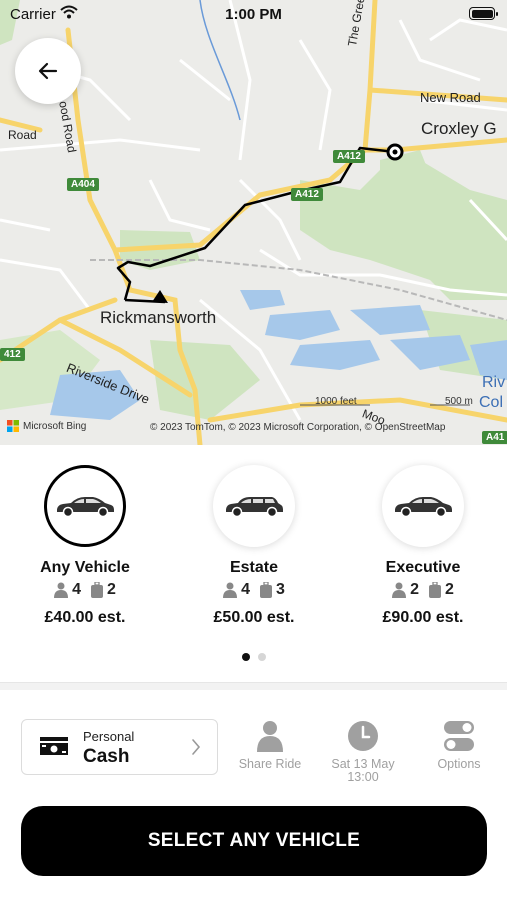  What do you see at coordinates (459, 401) in the screenshot?
I see `scale-meters: 500 m` at bounding box center [459, 401].